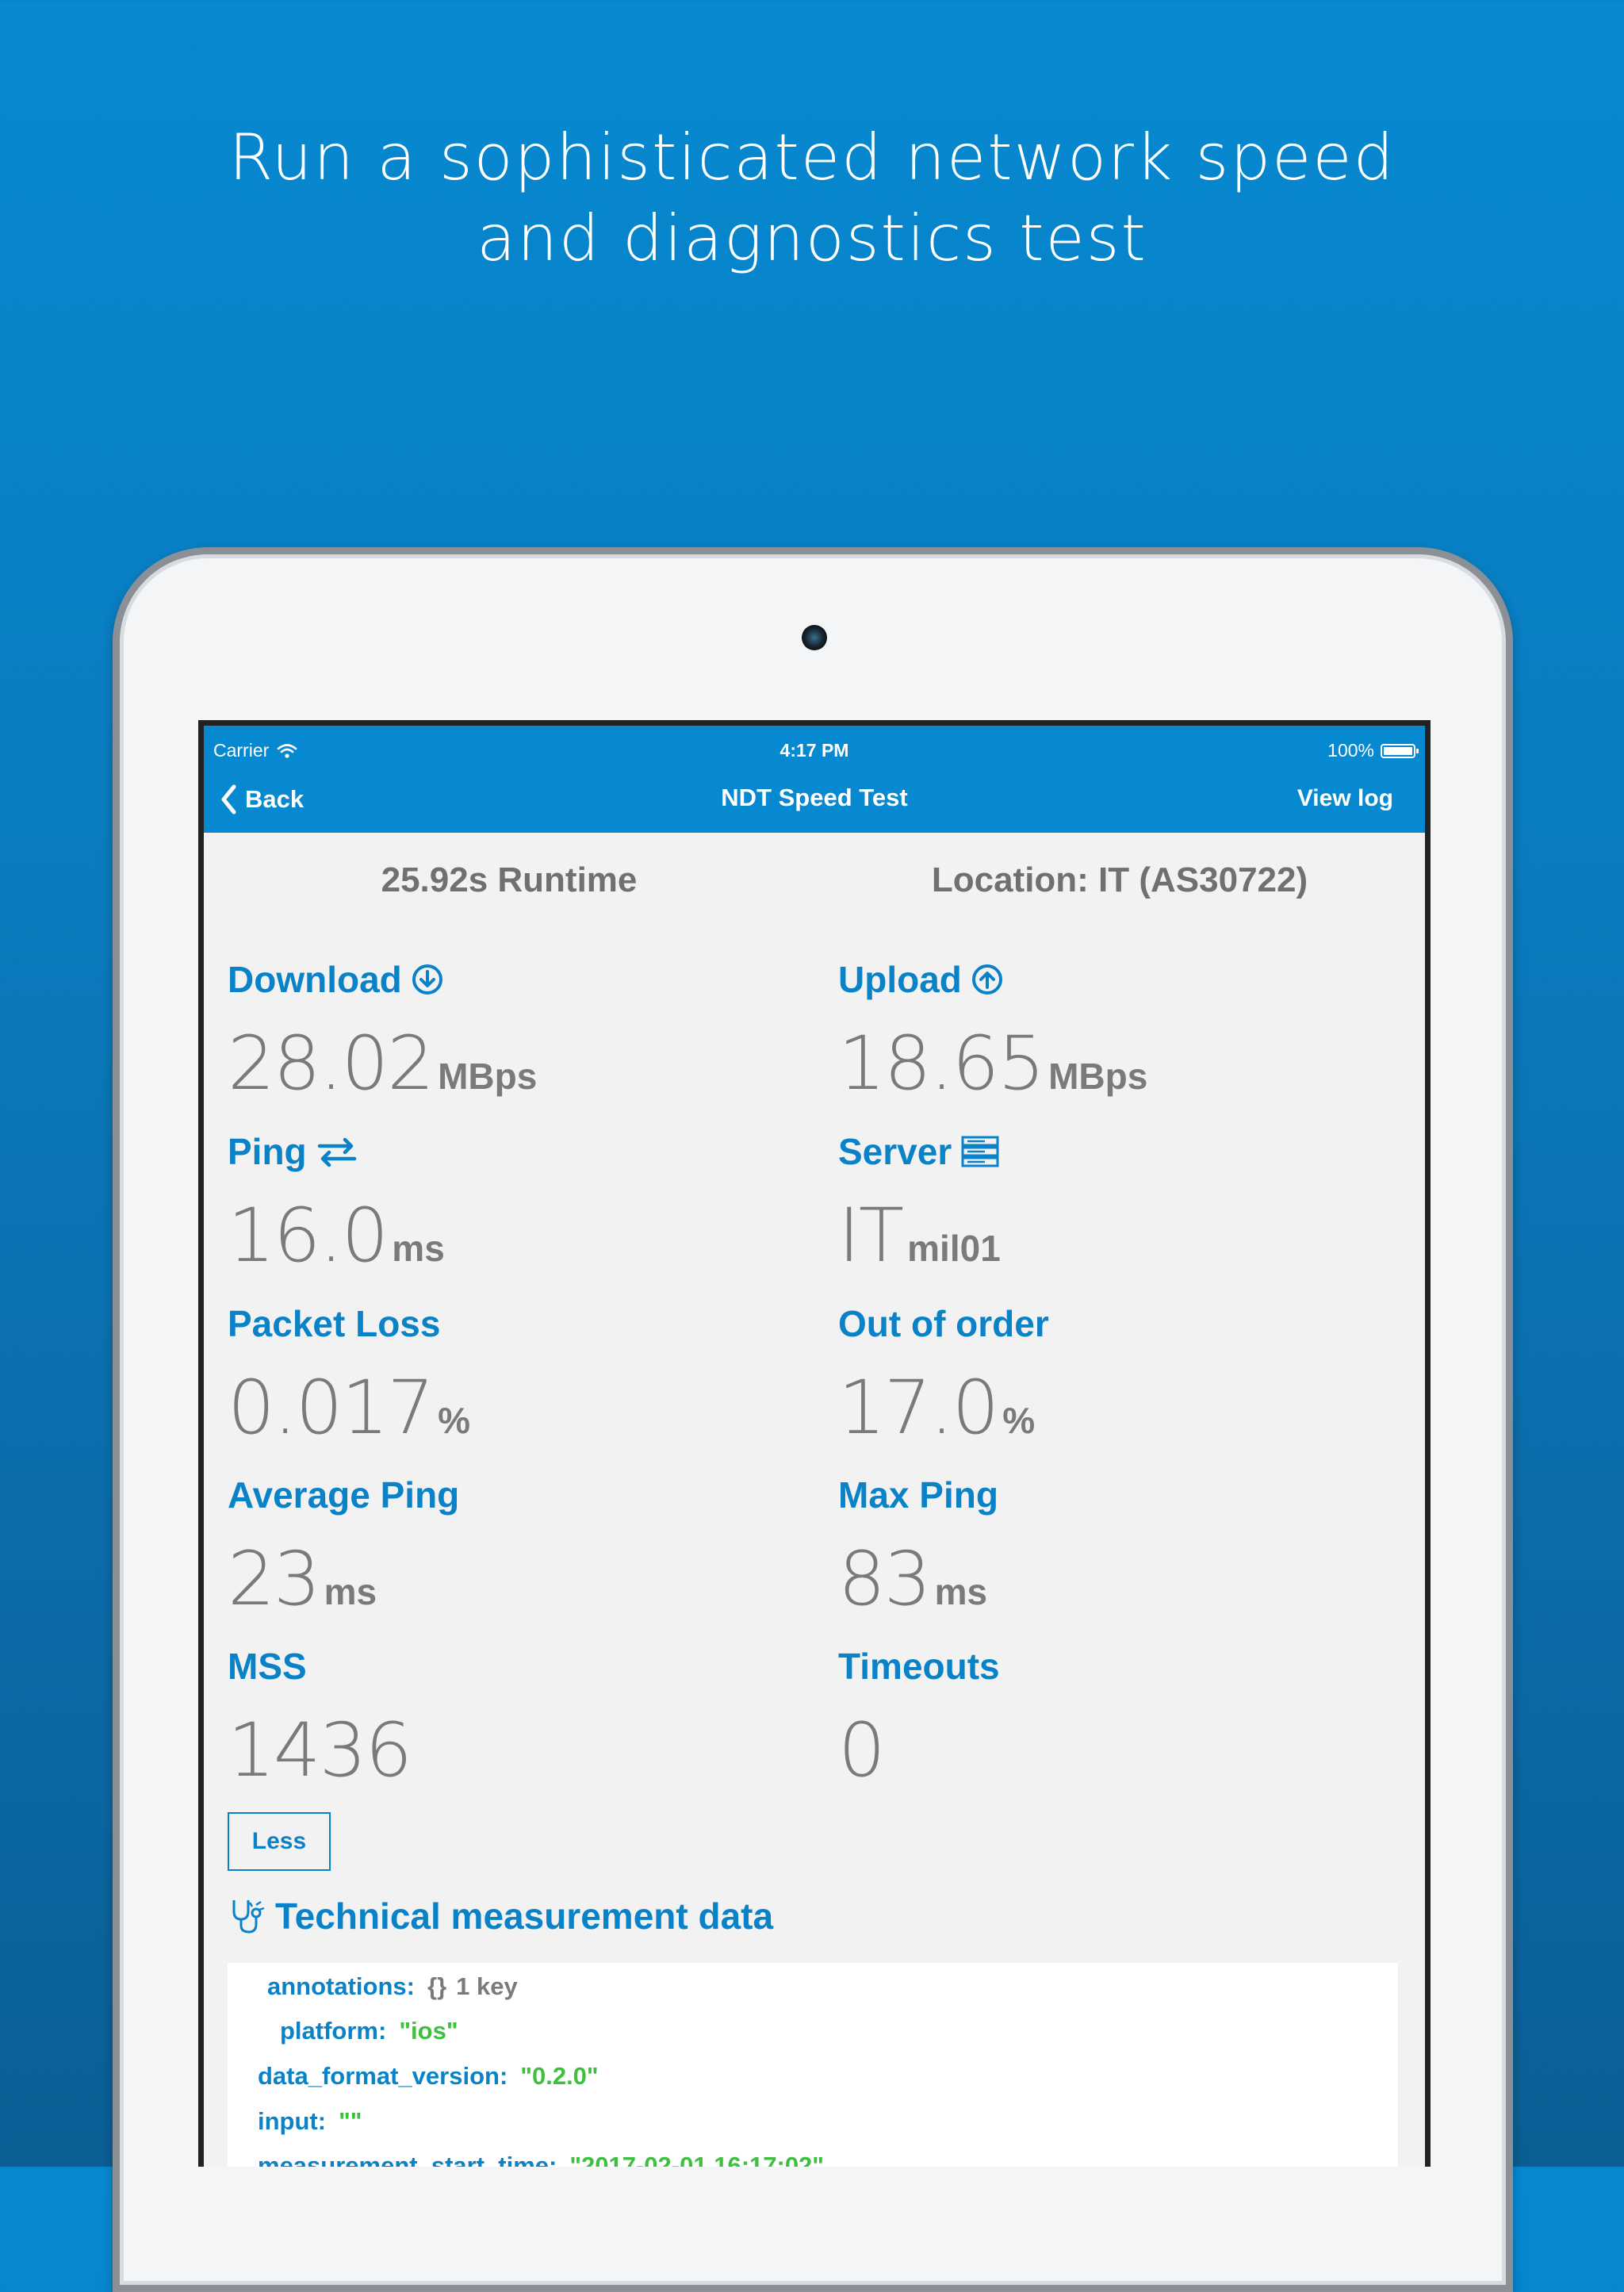 The height and width of the screenshot is (2292, 1624). I want to click on metric-label: Download, so click(315, 979).